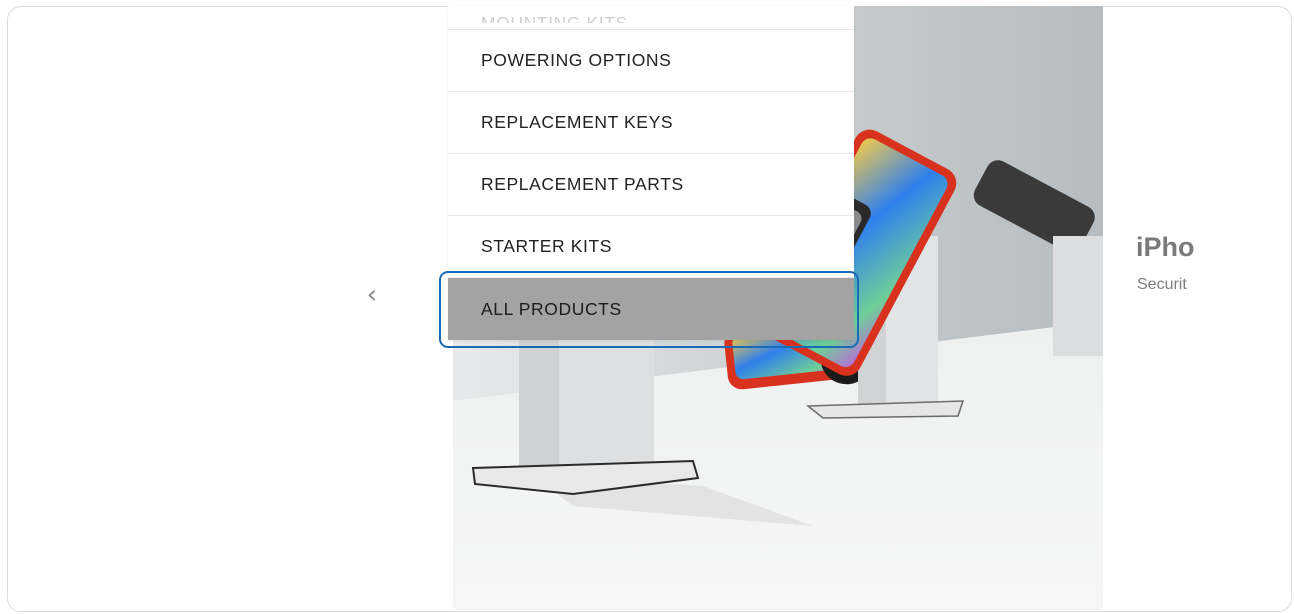 This screenshot has height=614, width=1294. What do you see at coordinates (651, 247) in the screenshot?
I see `menu-item-starter-kits: STARTER KITS` at bounding box center [651, 247].